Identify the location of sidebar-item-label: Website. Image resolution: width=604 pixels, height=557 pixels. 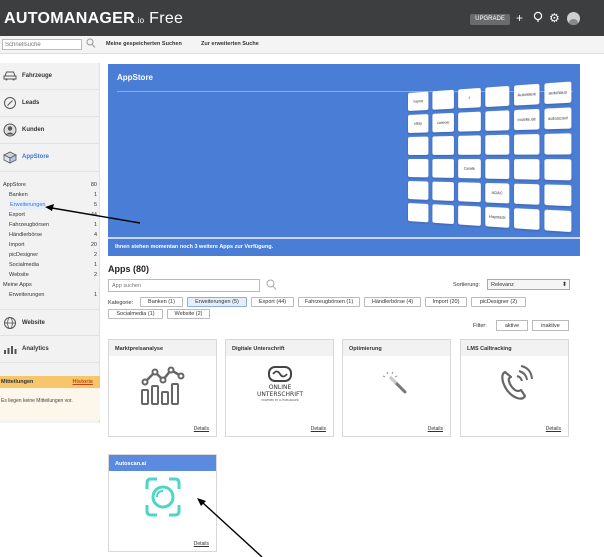
(33, 323).